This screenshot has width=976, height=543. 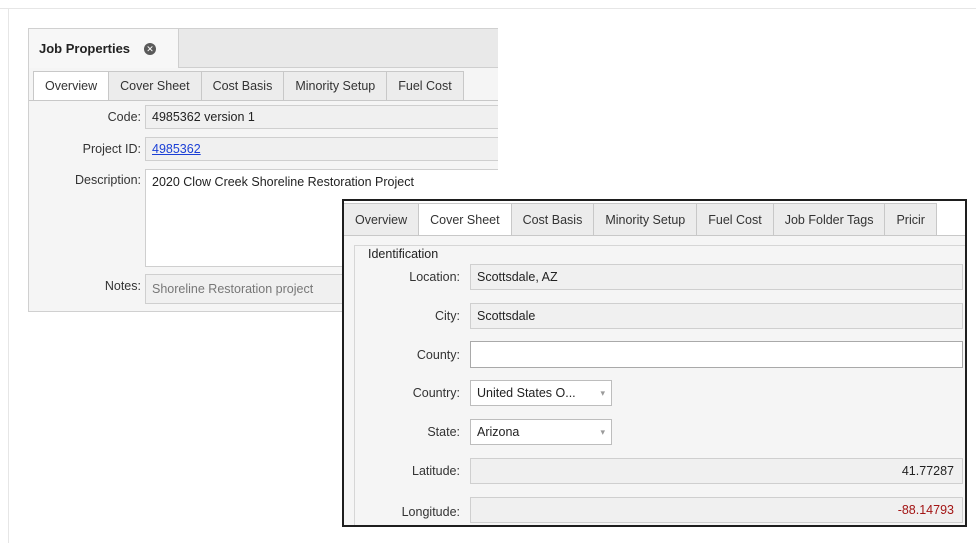 What do you see at coordinates (436, 393) in the screenshot?
I see `country-label: Country:` at bounding box center [436, 393].